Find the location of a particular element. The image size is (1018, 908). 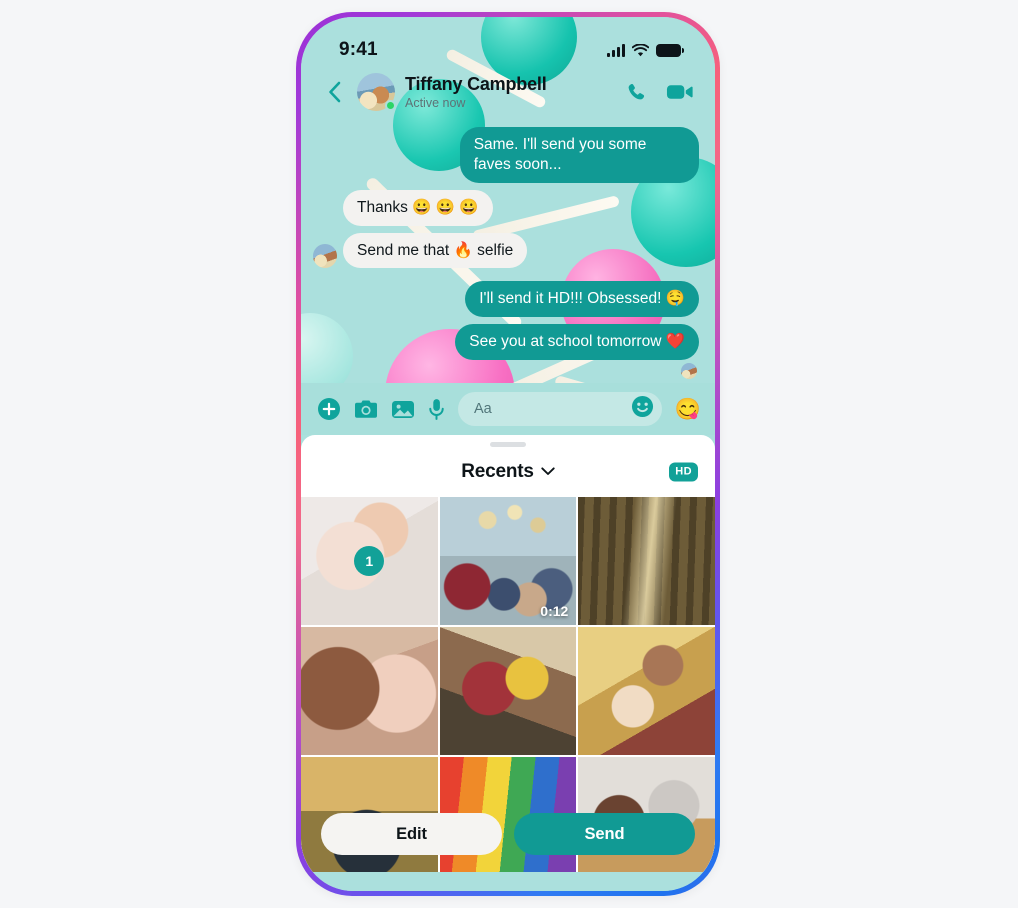

peer-info: Tiffany Campbell Active now is located at coordinates (510, 92).